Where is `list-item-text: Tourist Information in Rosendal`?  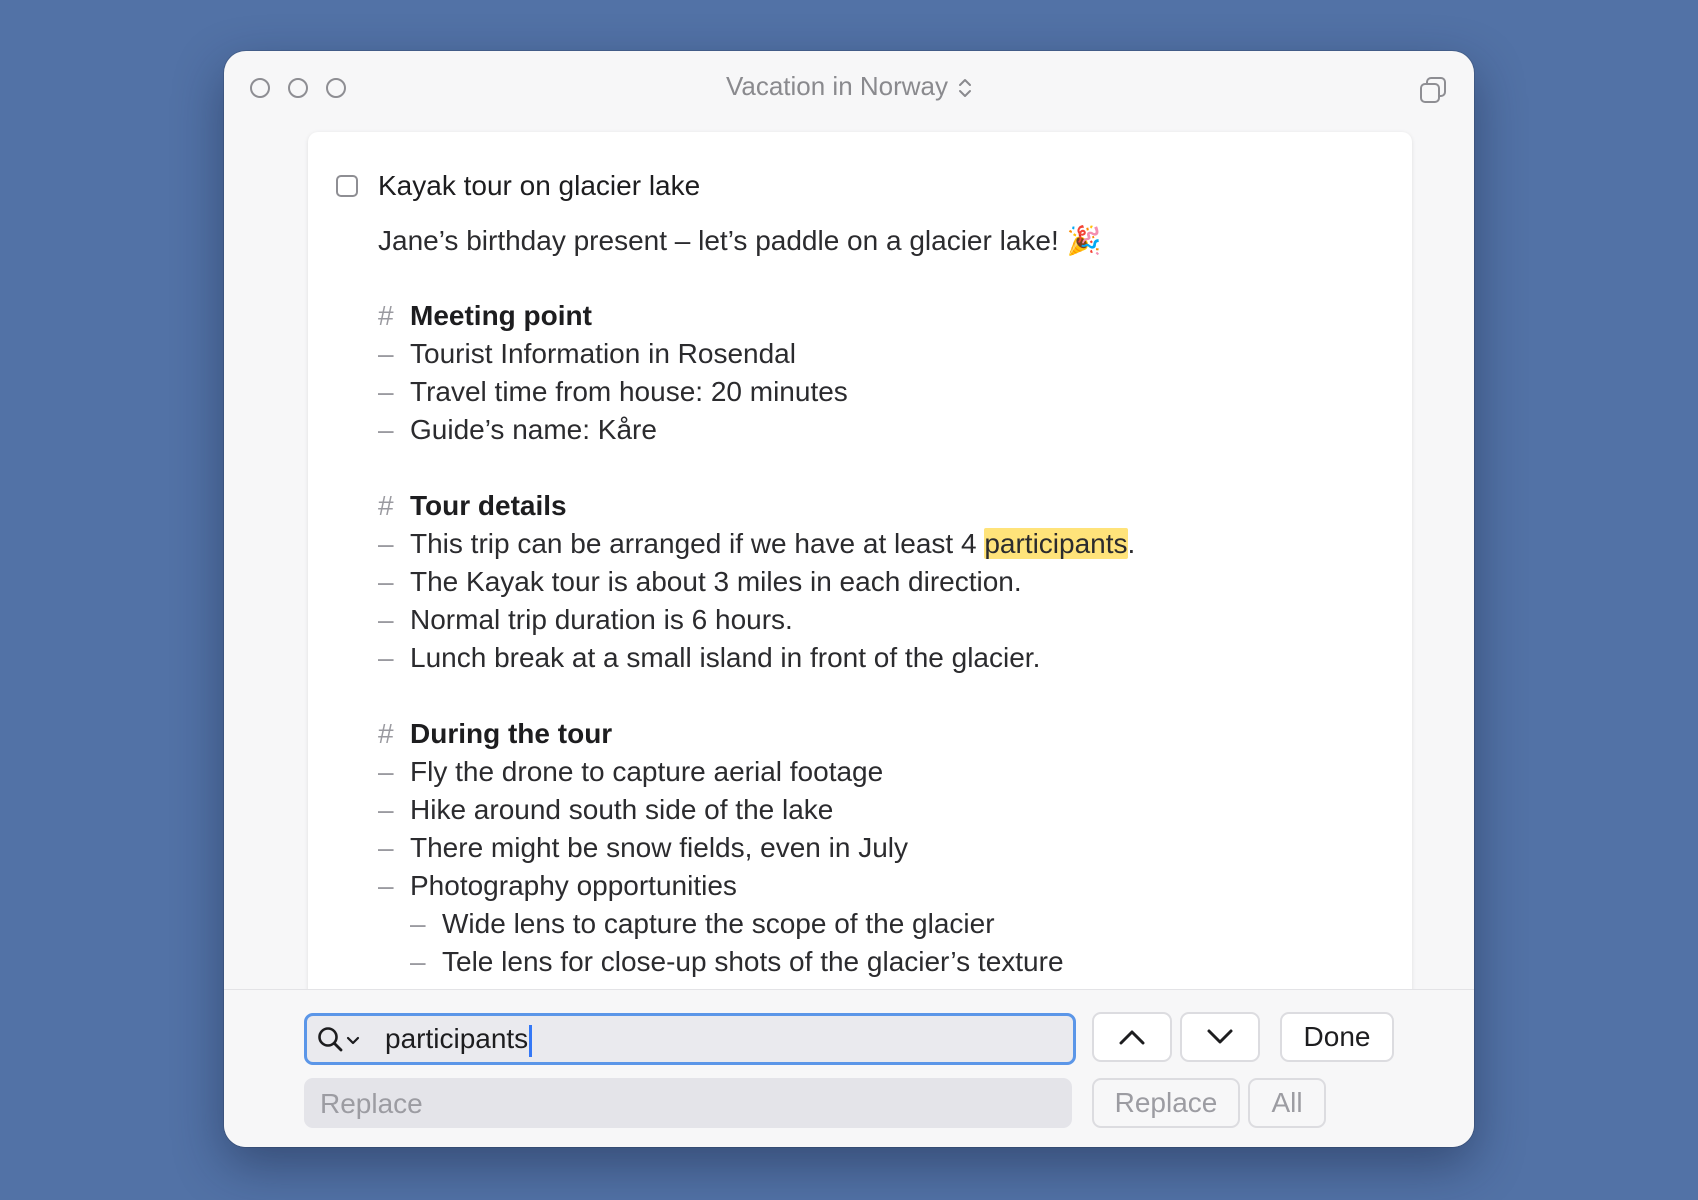 list-item-text: Tourist Information in Rosendal is located at coordinates (603, 353).